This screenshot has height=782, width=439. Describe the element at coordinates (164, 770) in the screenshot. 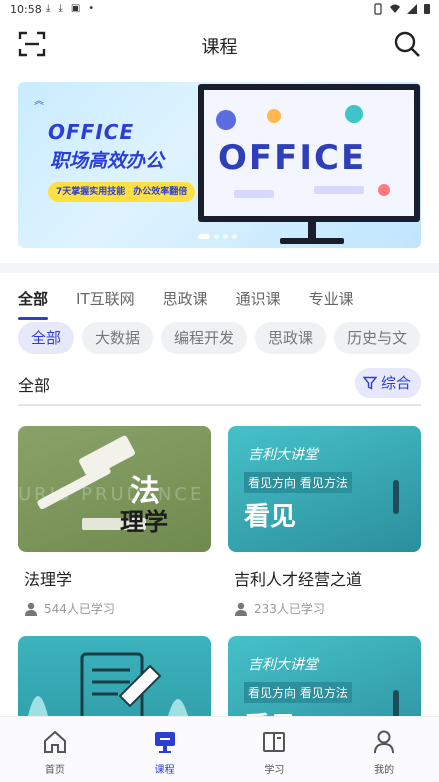

I see `nav-label: 课程` at that location.